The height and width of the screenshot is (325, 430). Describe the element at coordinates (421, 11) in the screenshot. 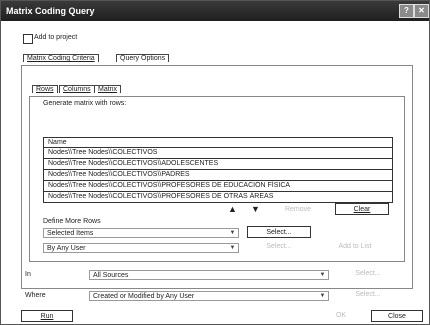

I see `close-window-icon: ✕` at that location.